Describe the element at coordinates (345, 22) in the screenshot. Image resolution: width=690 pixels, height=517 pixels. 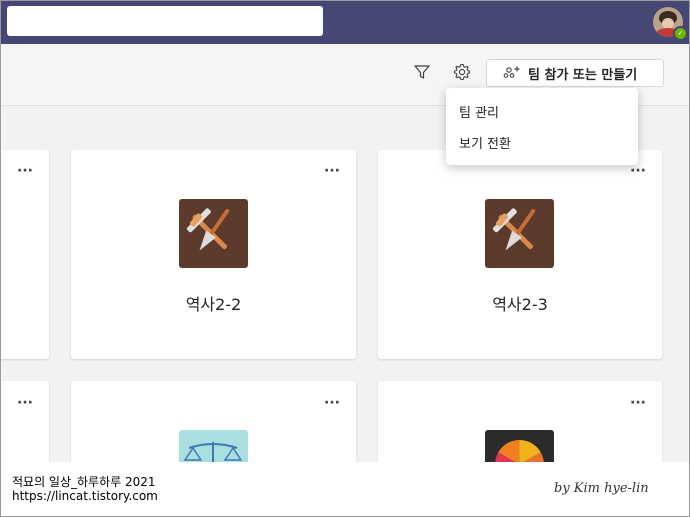
I see `top-bar: ✓` at that location.